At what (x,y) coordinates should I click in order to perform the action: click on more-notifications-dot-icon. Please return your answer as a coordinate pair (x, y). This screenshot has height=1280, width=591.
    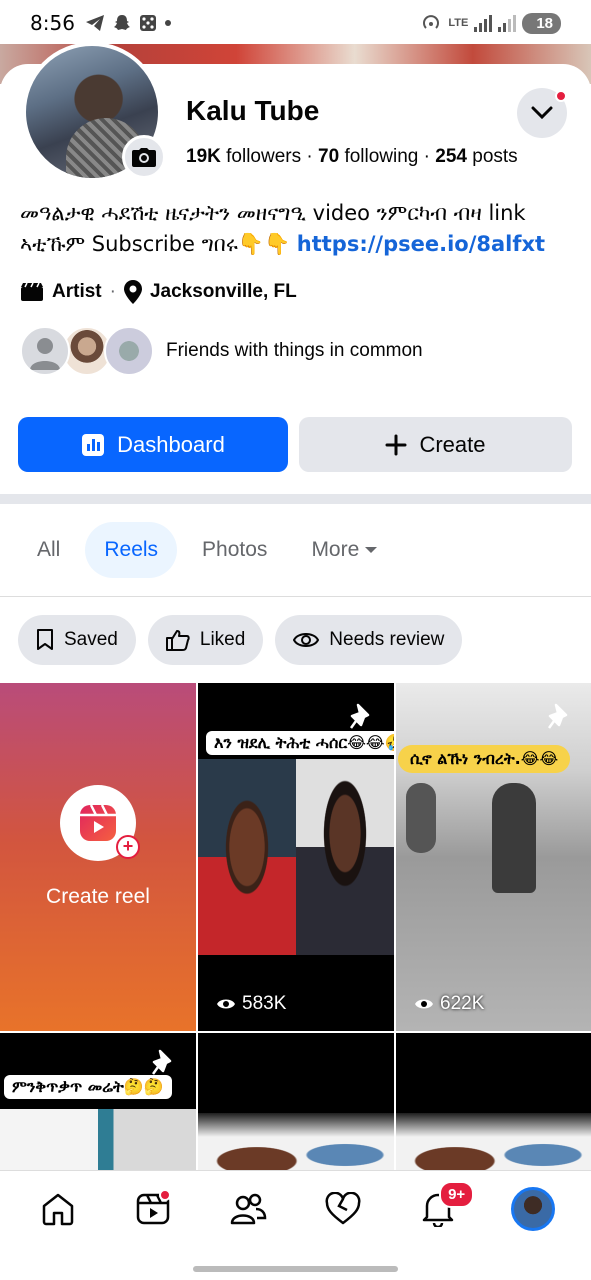
    Looking at the image, I should click on (167, 23).